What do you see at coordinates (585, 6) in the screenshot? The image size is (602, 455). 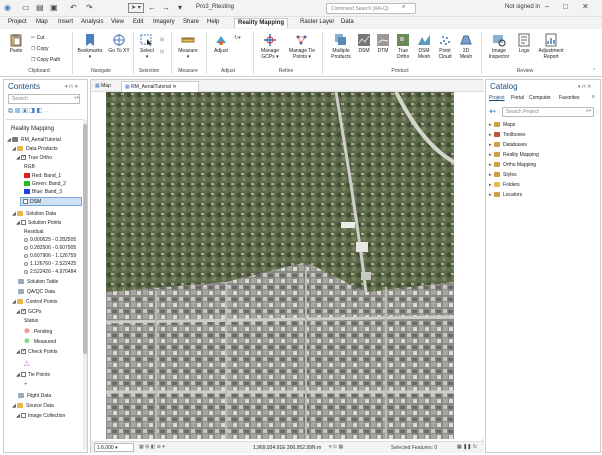 I see `close-icon: ✕` at bounding box center [585, 6].